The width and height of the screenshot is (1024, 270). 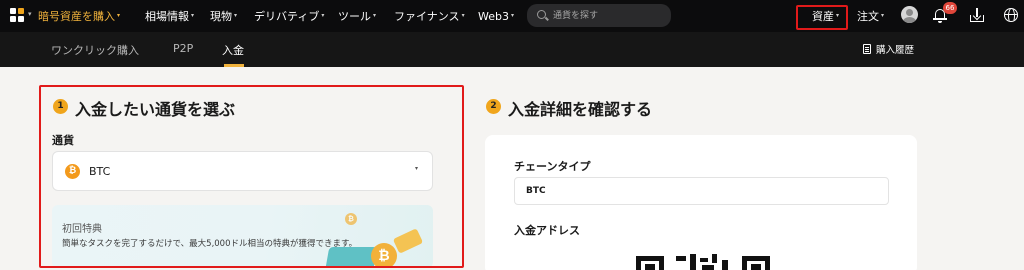 I want to click on search-box, so click(x=599, y=15).